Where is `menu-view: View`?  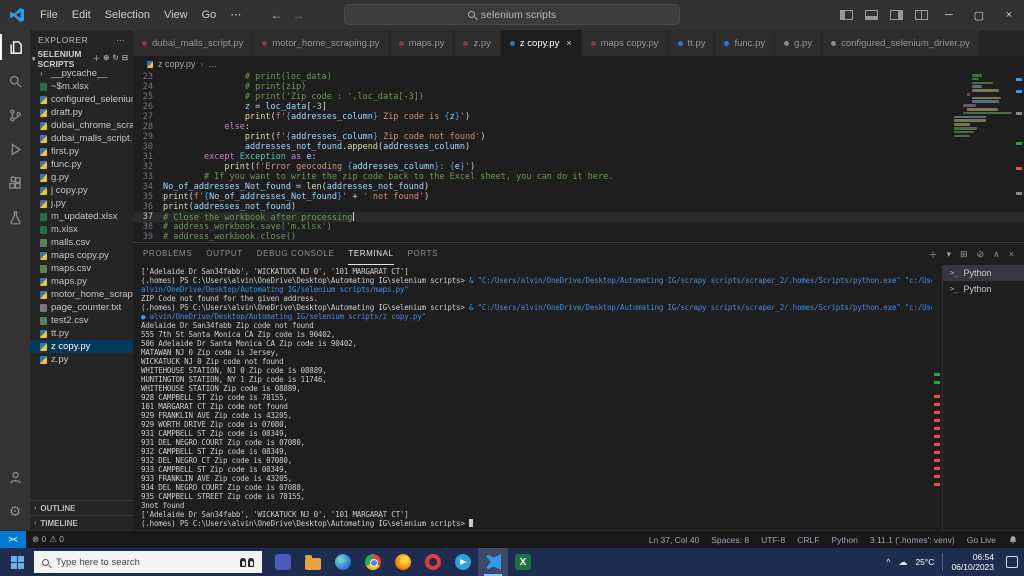
menu-view: View is located at coordinates (176, 15).